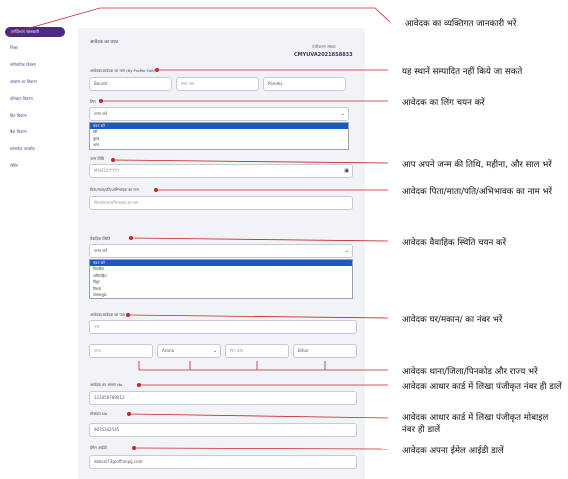 The image size is (568, 479). I want to click on annotation-not-editable: यह स्थानें सम्पादित नहीं किये जा सकते, so click(462, 72).